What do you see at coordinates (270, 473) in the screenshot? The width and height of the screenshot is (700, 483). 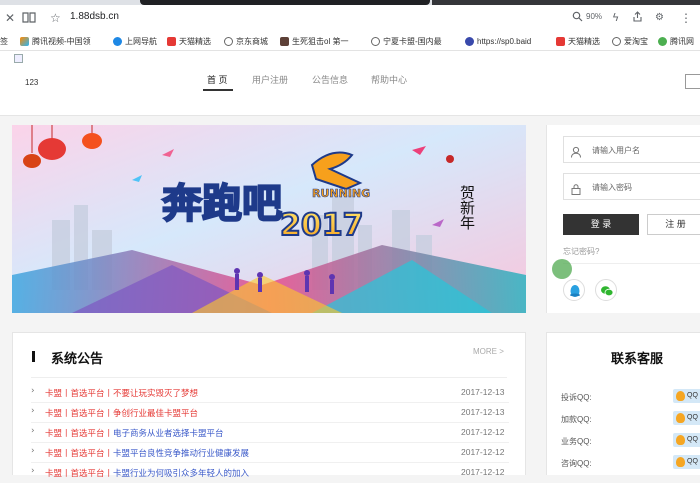 I see `announcement-row: › 卡盟丨首选平台丨卡盟行业为何吸引众多年轻人的加入 2017-12-12` at bounding box center [270, 473].